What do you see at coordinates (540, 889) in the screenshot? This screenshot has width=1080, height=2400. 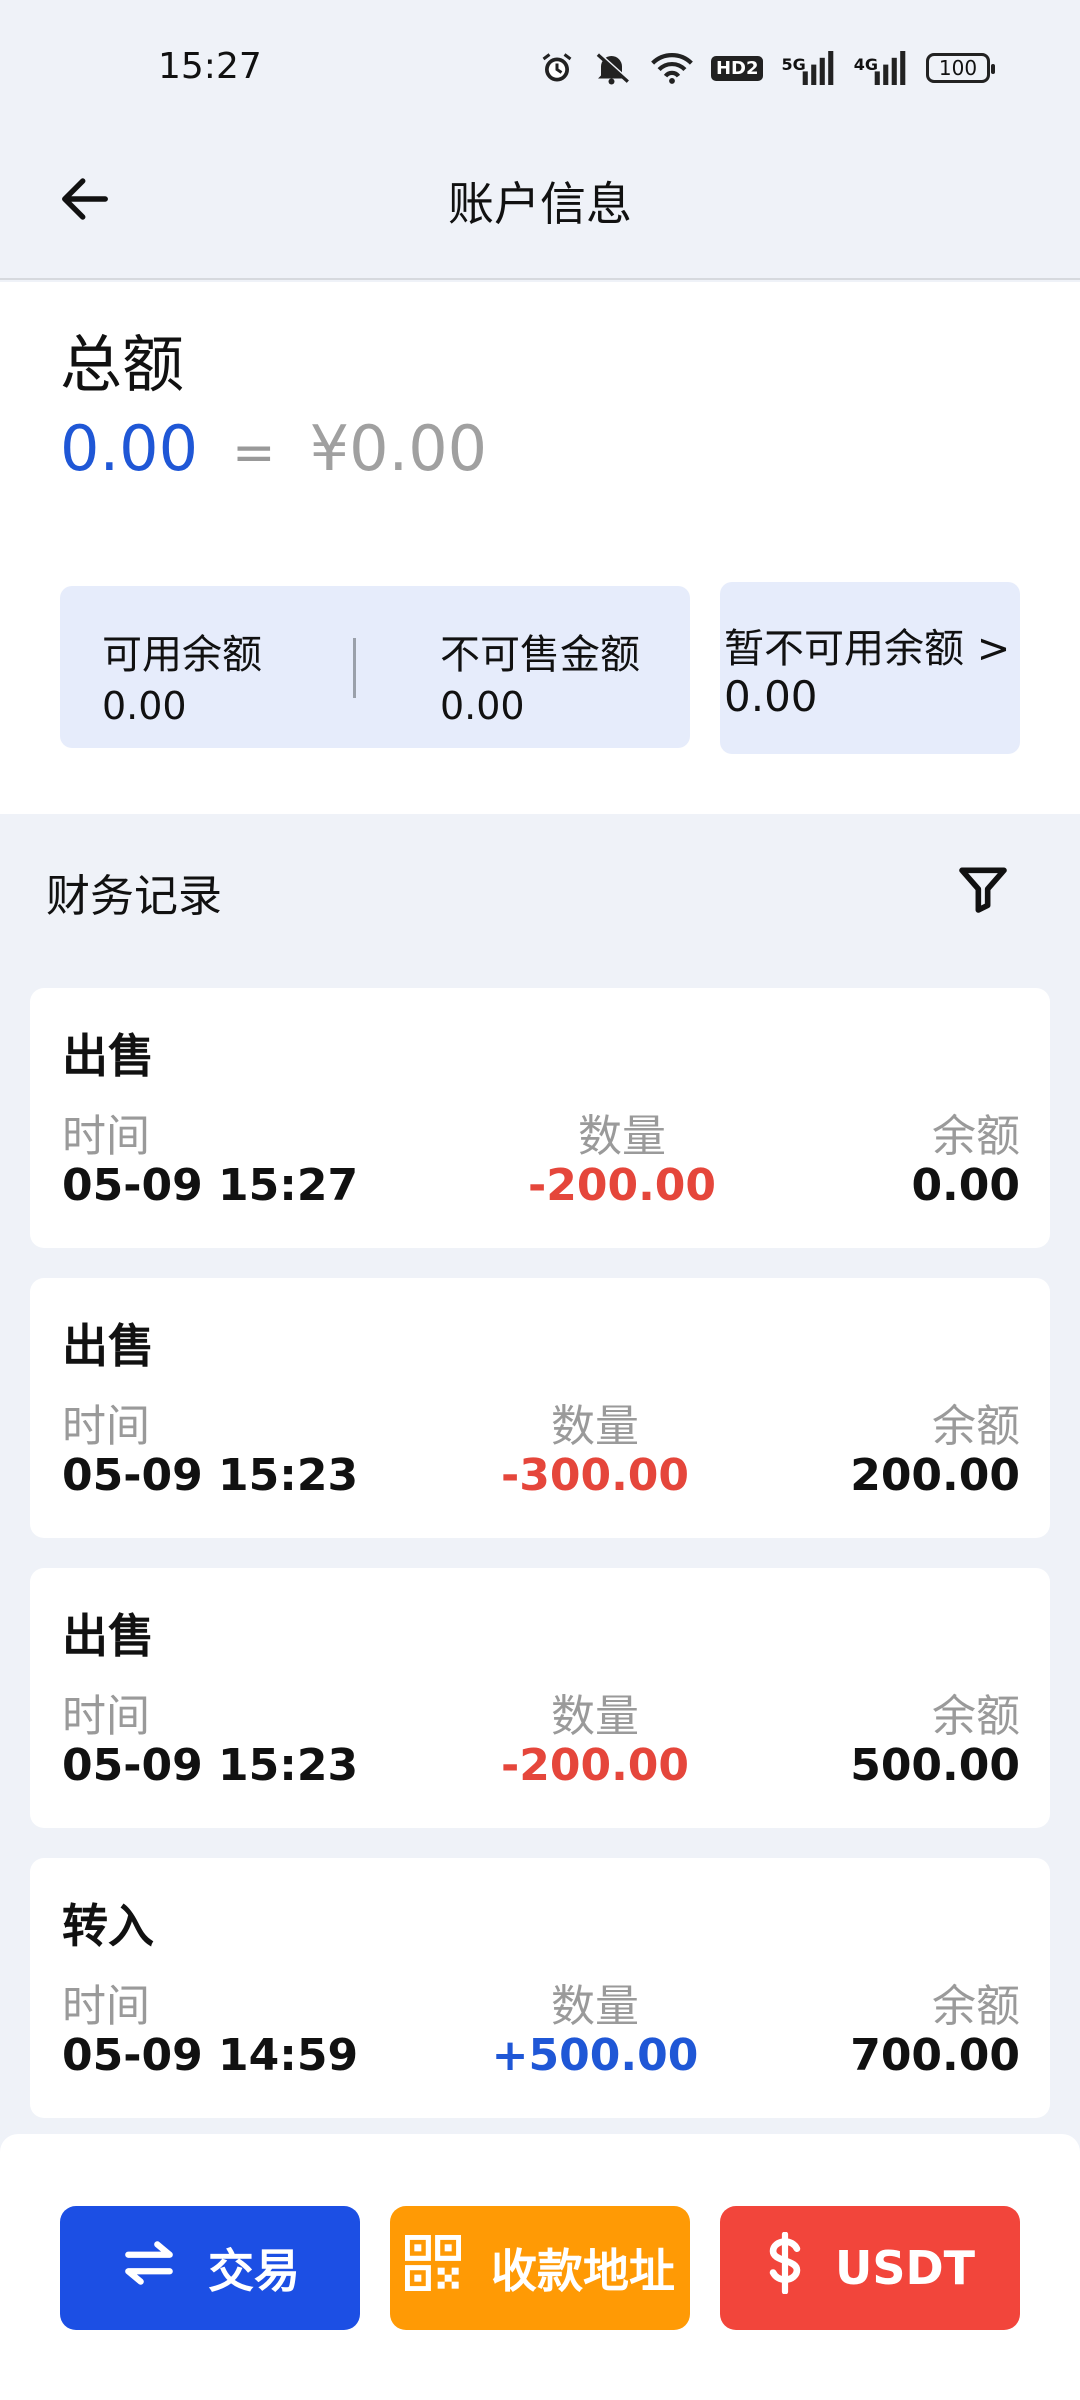 I see `records-header: 财务记录` at bounding box center [540, 889].